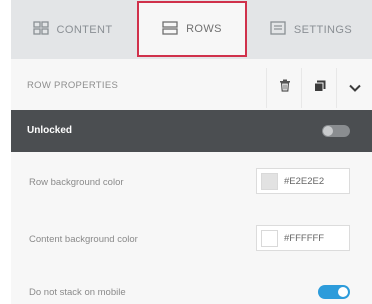 Image resolution: width=372 pixels, height=304 pixels. Describe the element at coordinates (328, 131) in the screenshot. I see `lock-toggle-knob` at that location.